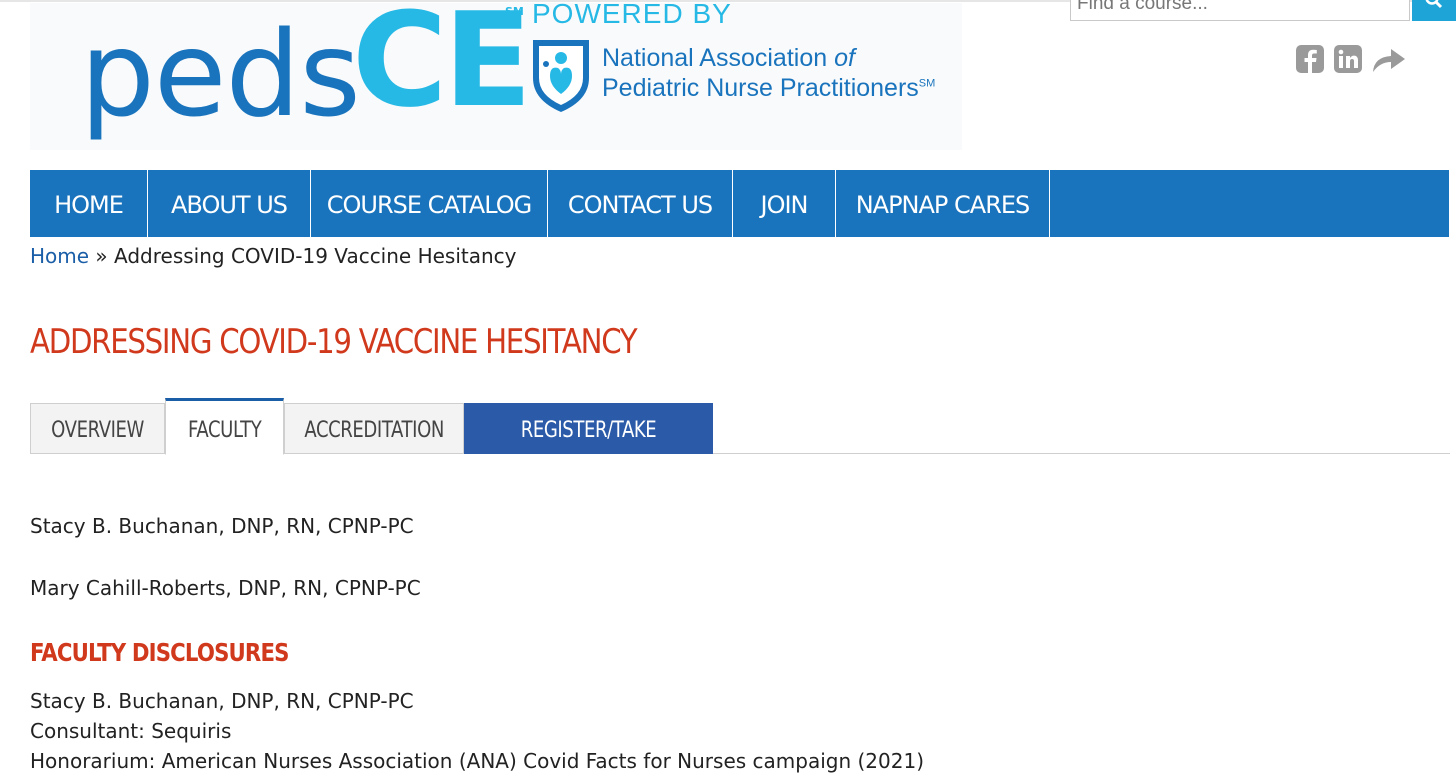  What do you see at coordinates (315, 256) in the screenshot?
I see `breadcrumb-current: Addressing COVID-19 Vaccine Hesitancy` at bounding box center [315, 256].